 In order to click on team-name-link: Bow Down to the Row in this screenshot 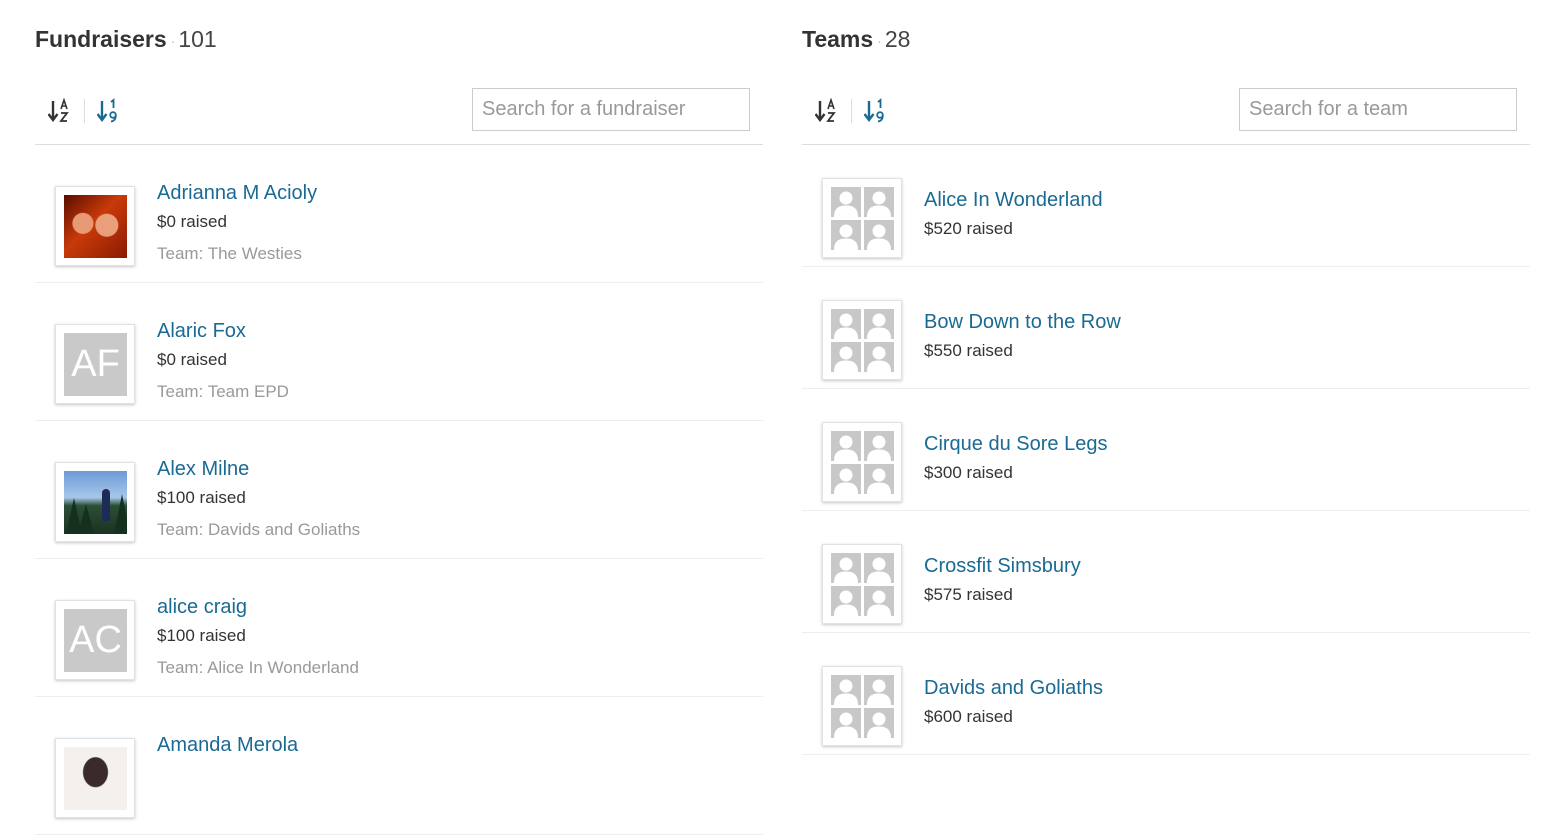, I will do `click(1022, 322)`.